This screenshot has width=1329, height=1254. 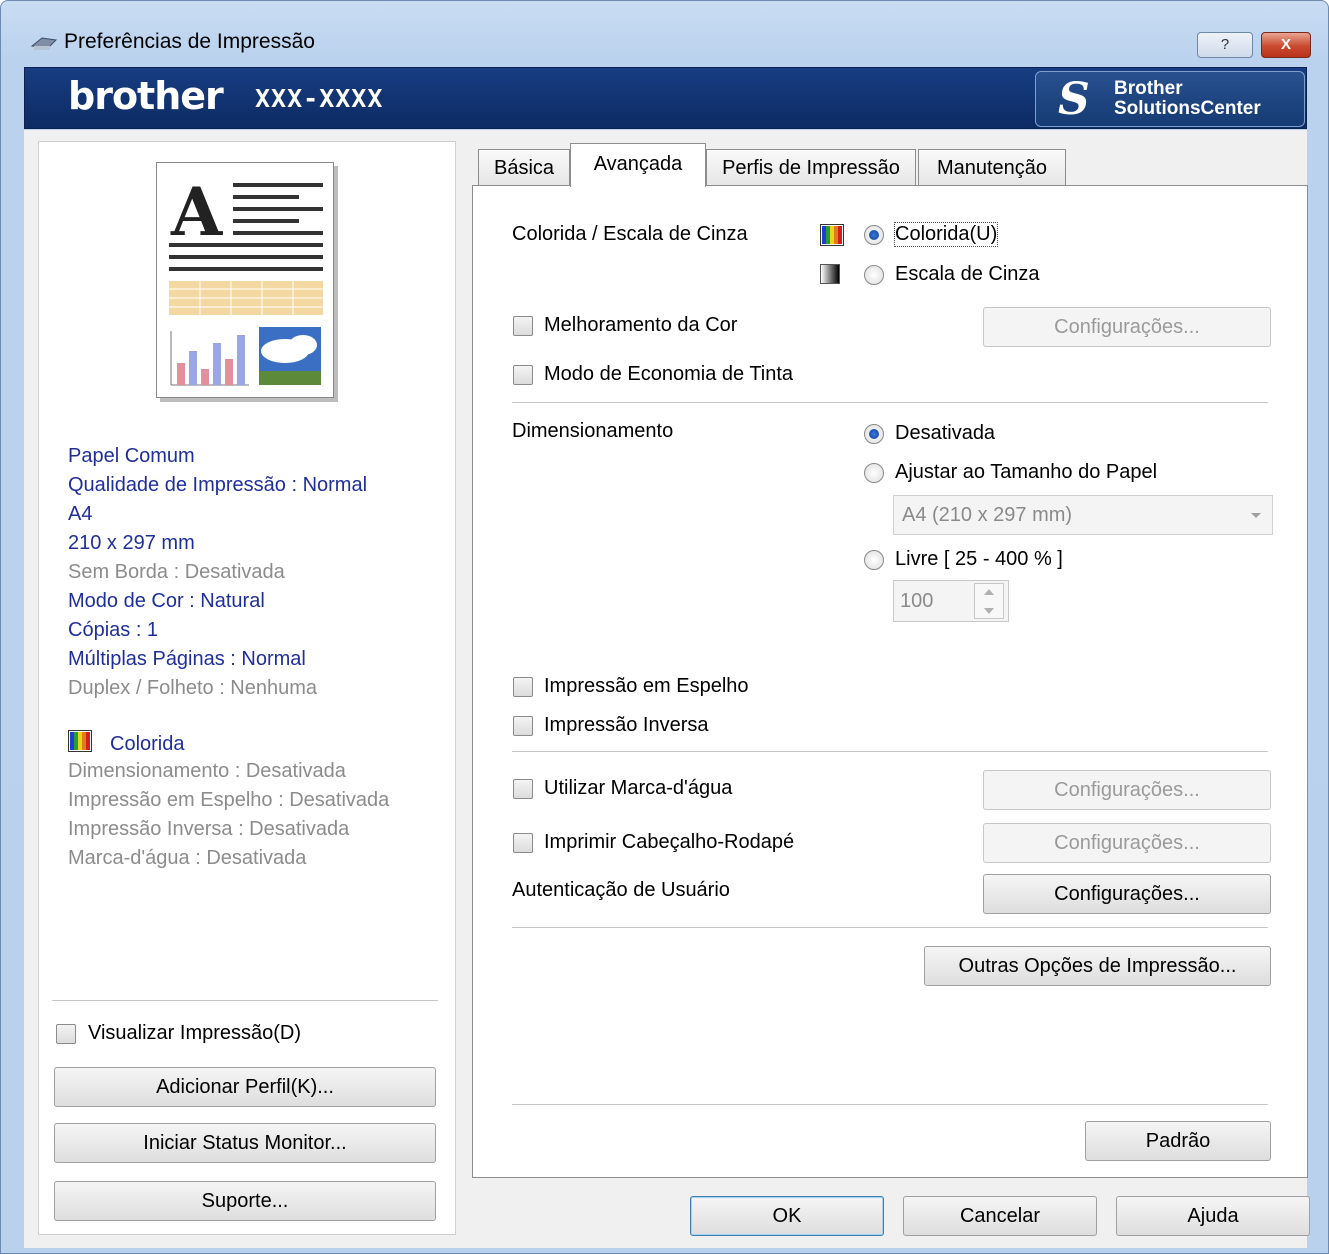 I want to click on color-enhancement-checkbox, so click(x=523, y=326).